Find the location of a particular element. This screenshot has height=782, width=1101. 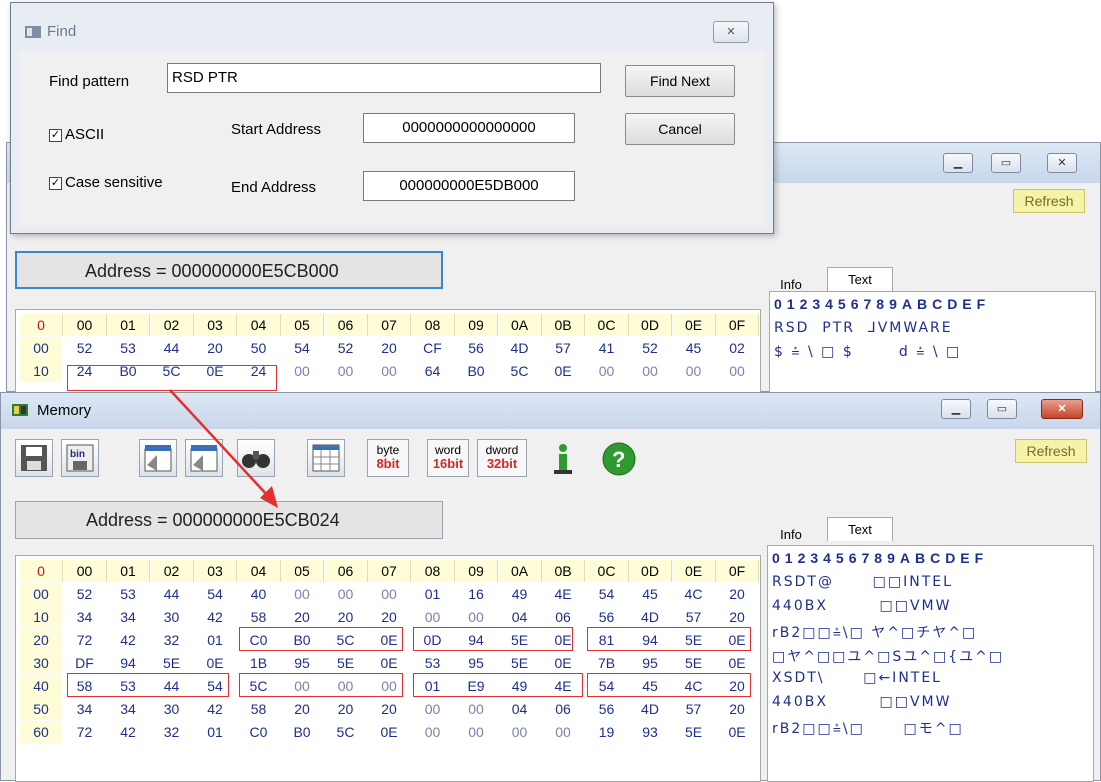

hex-byte-cell: 95 is located at coordinates (650, 663).